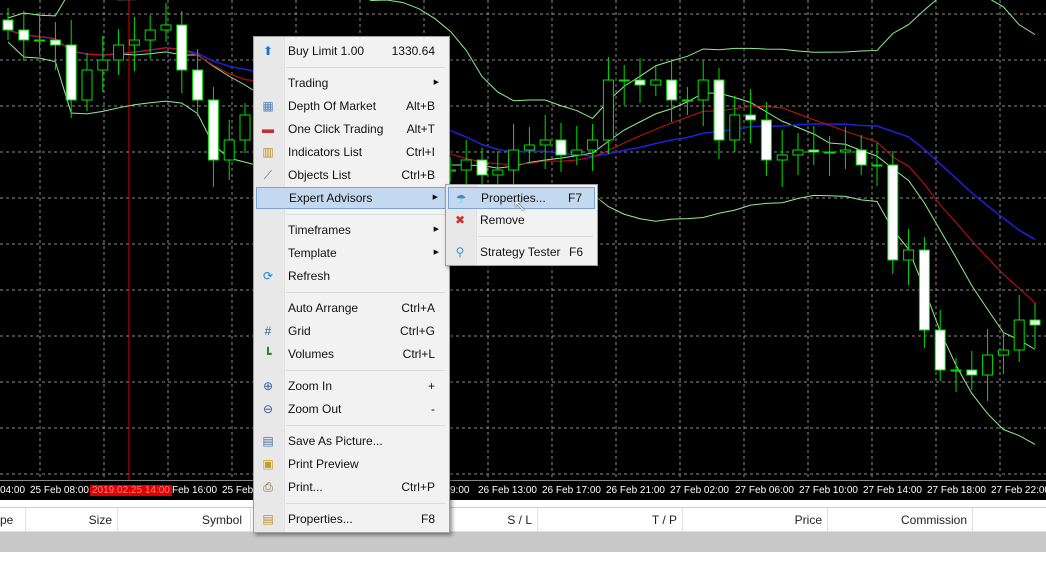 The height and width of the screenshot is (564, 1046). I want to click on menu-item-label: Depth Of Market, so click(332, 106).